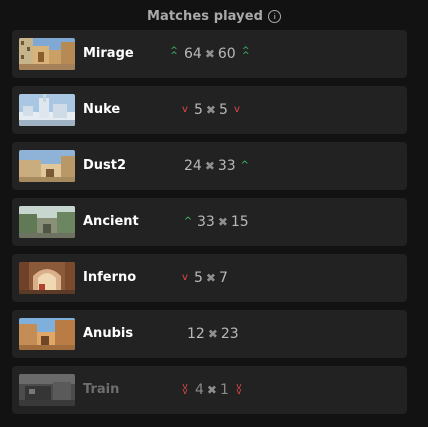  I want to click on match-count: 24 ✖ 33 ^, so click(217, 166).